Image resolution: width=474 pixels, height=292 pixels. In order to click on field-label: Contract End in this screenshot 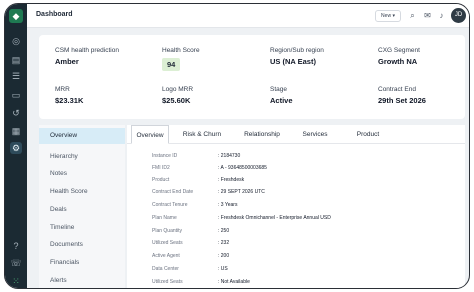, I will do `click(397, 89)`.